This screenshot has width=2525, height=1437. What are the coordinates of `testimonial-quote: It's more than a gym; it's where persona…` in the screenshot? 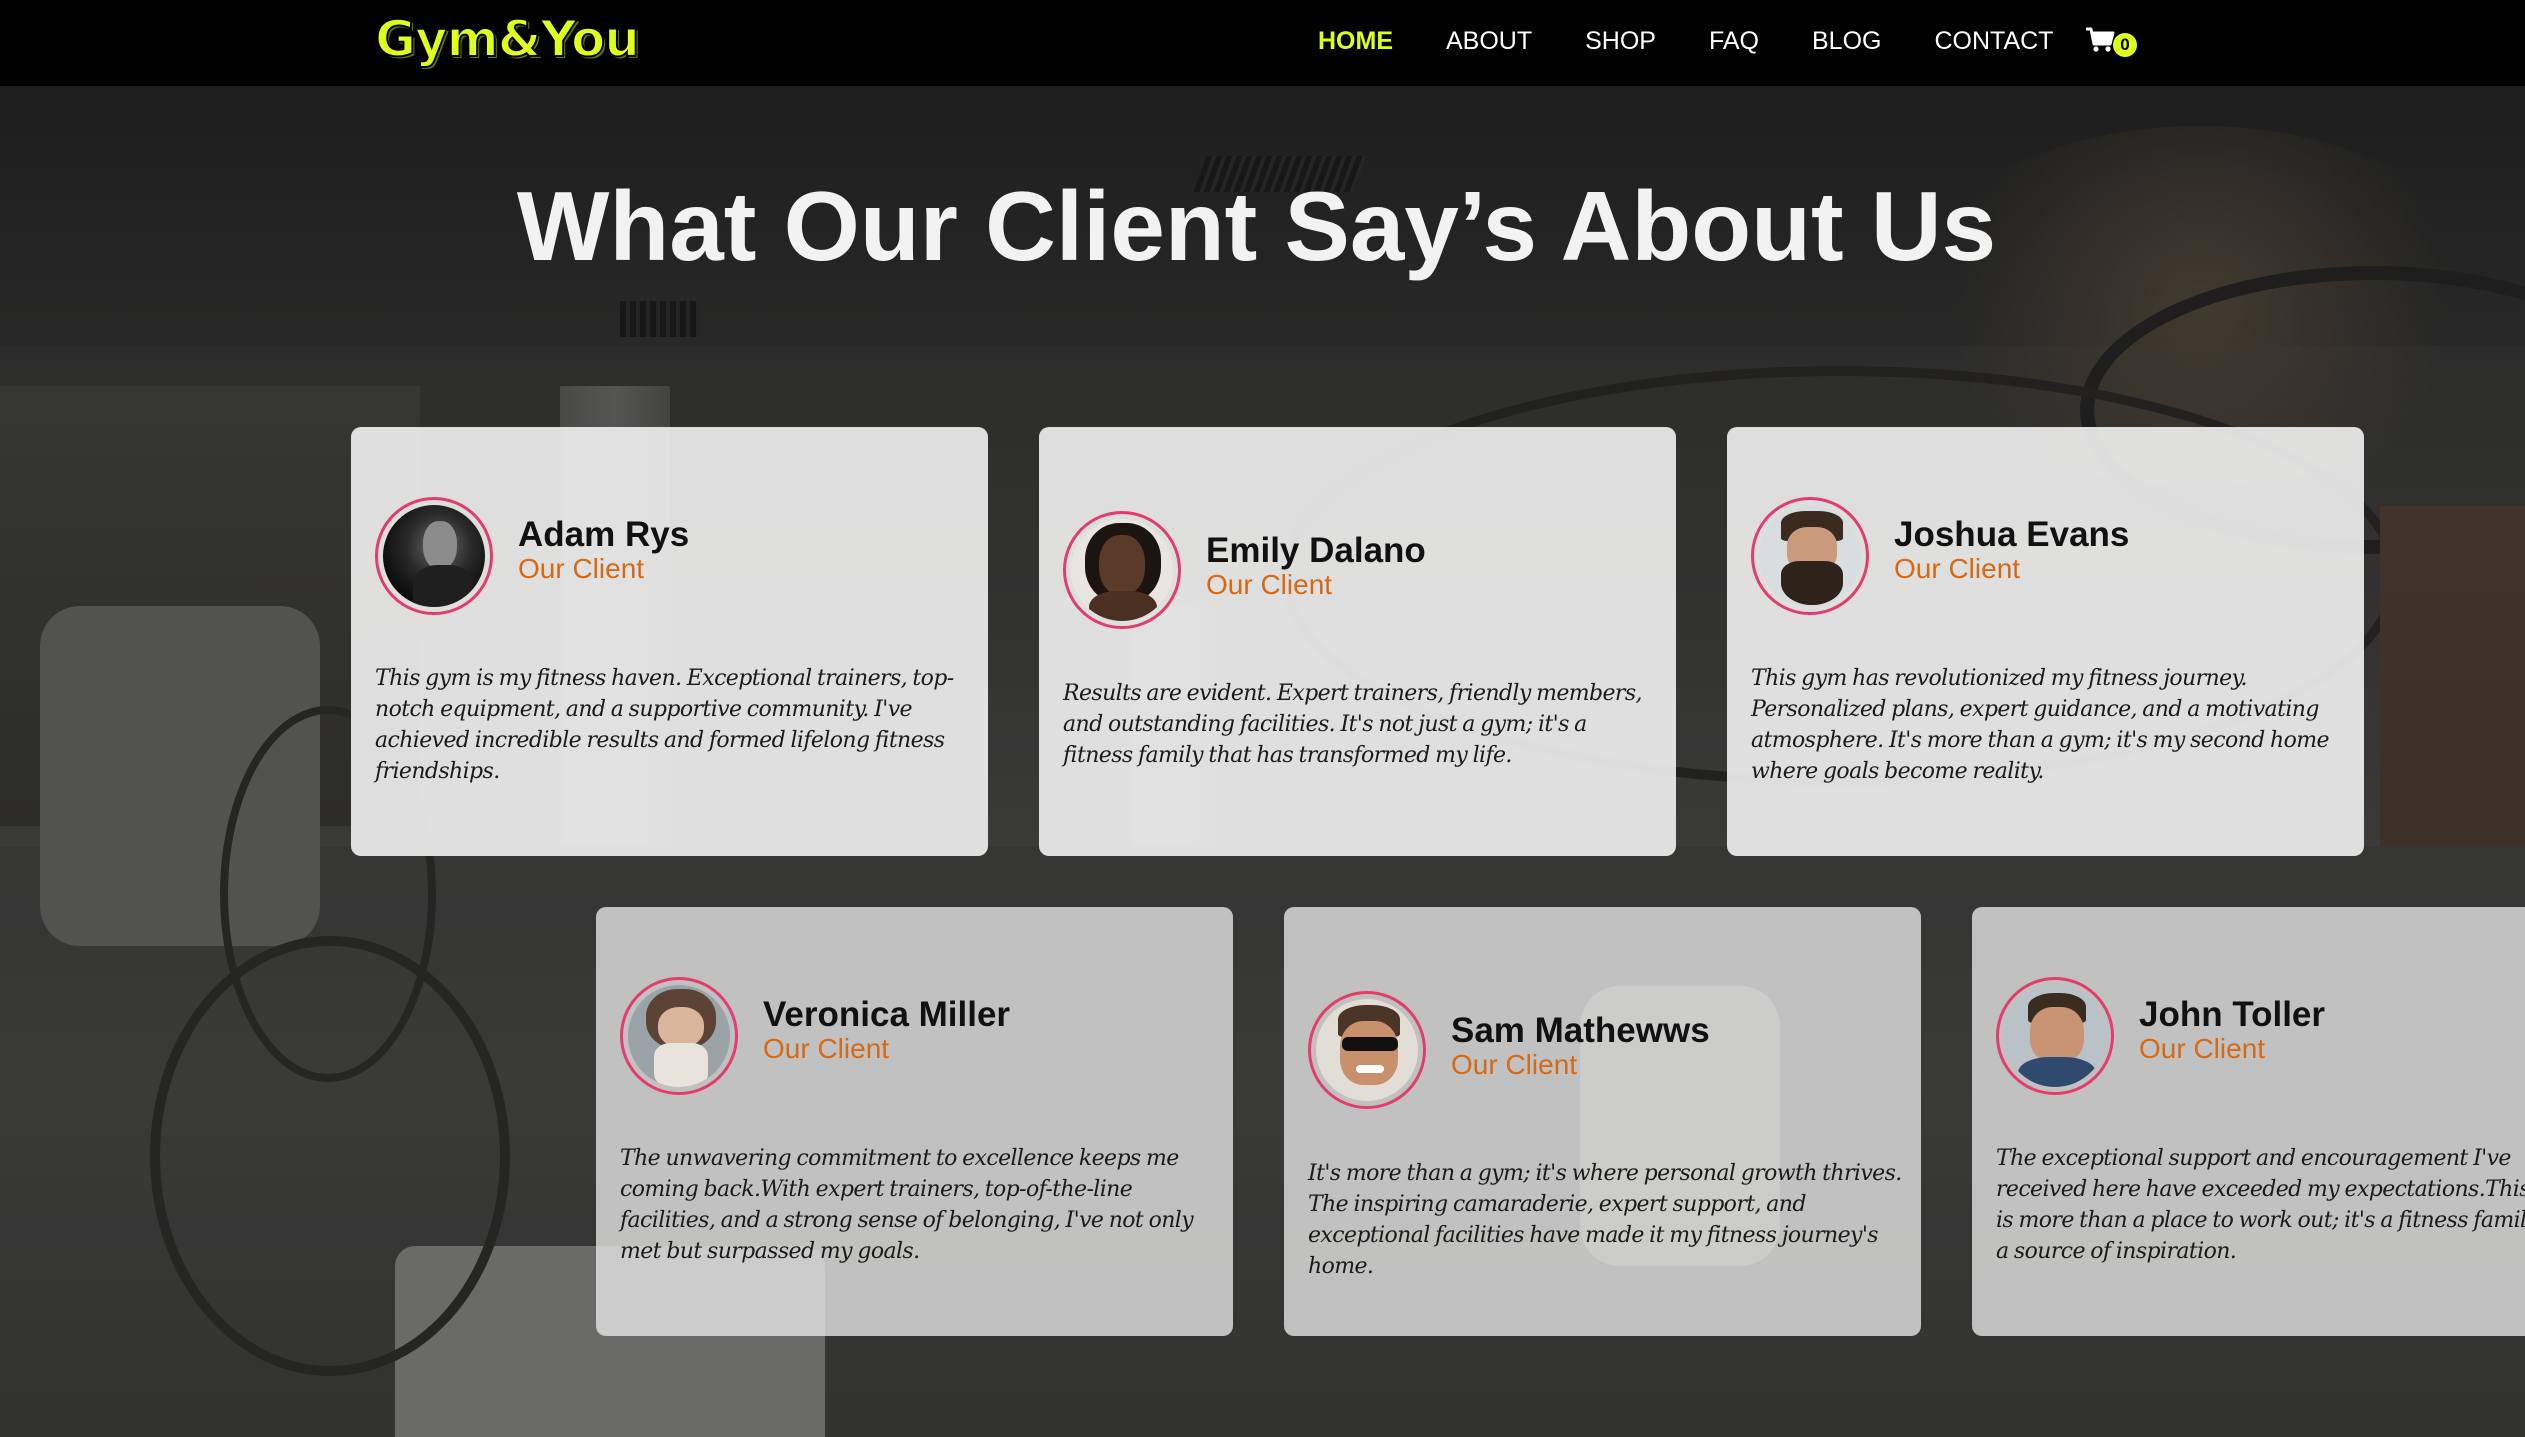 It's located at (1605, 1220).